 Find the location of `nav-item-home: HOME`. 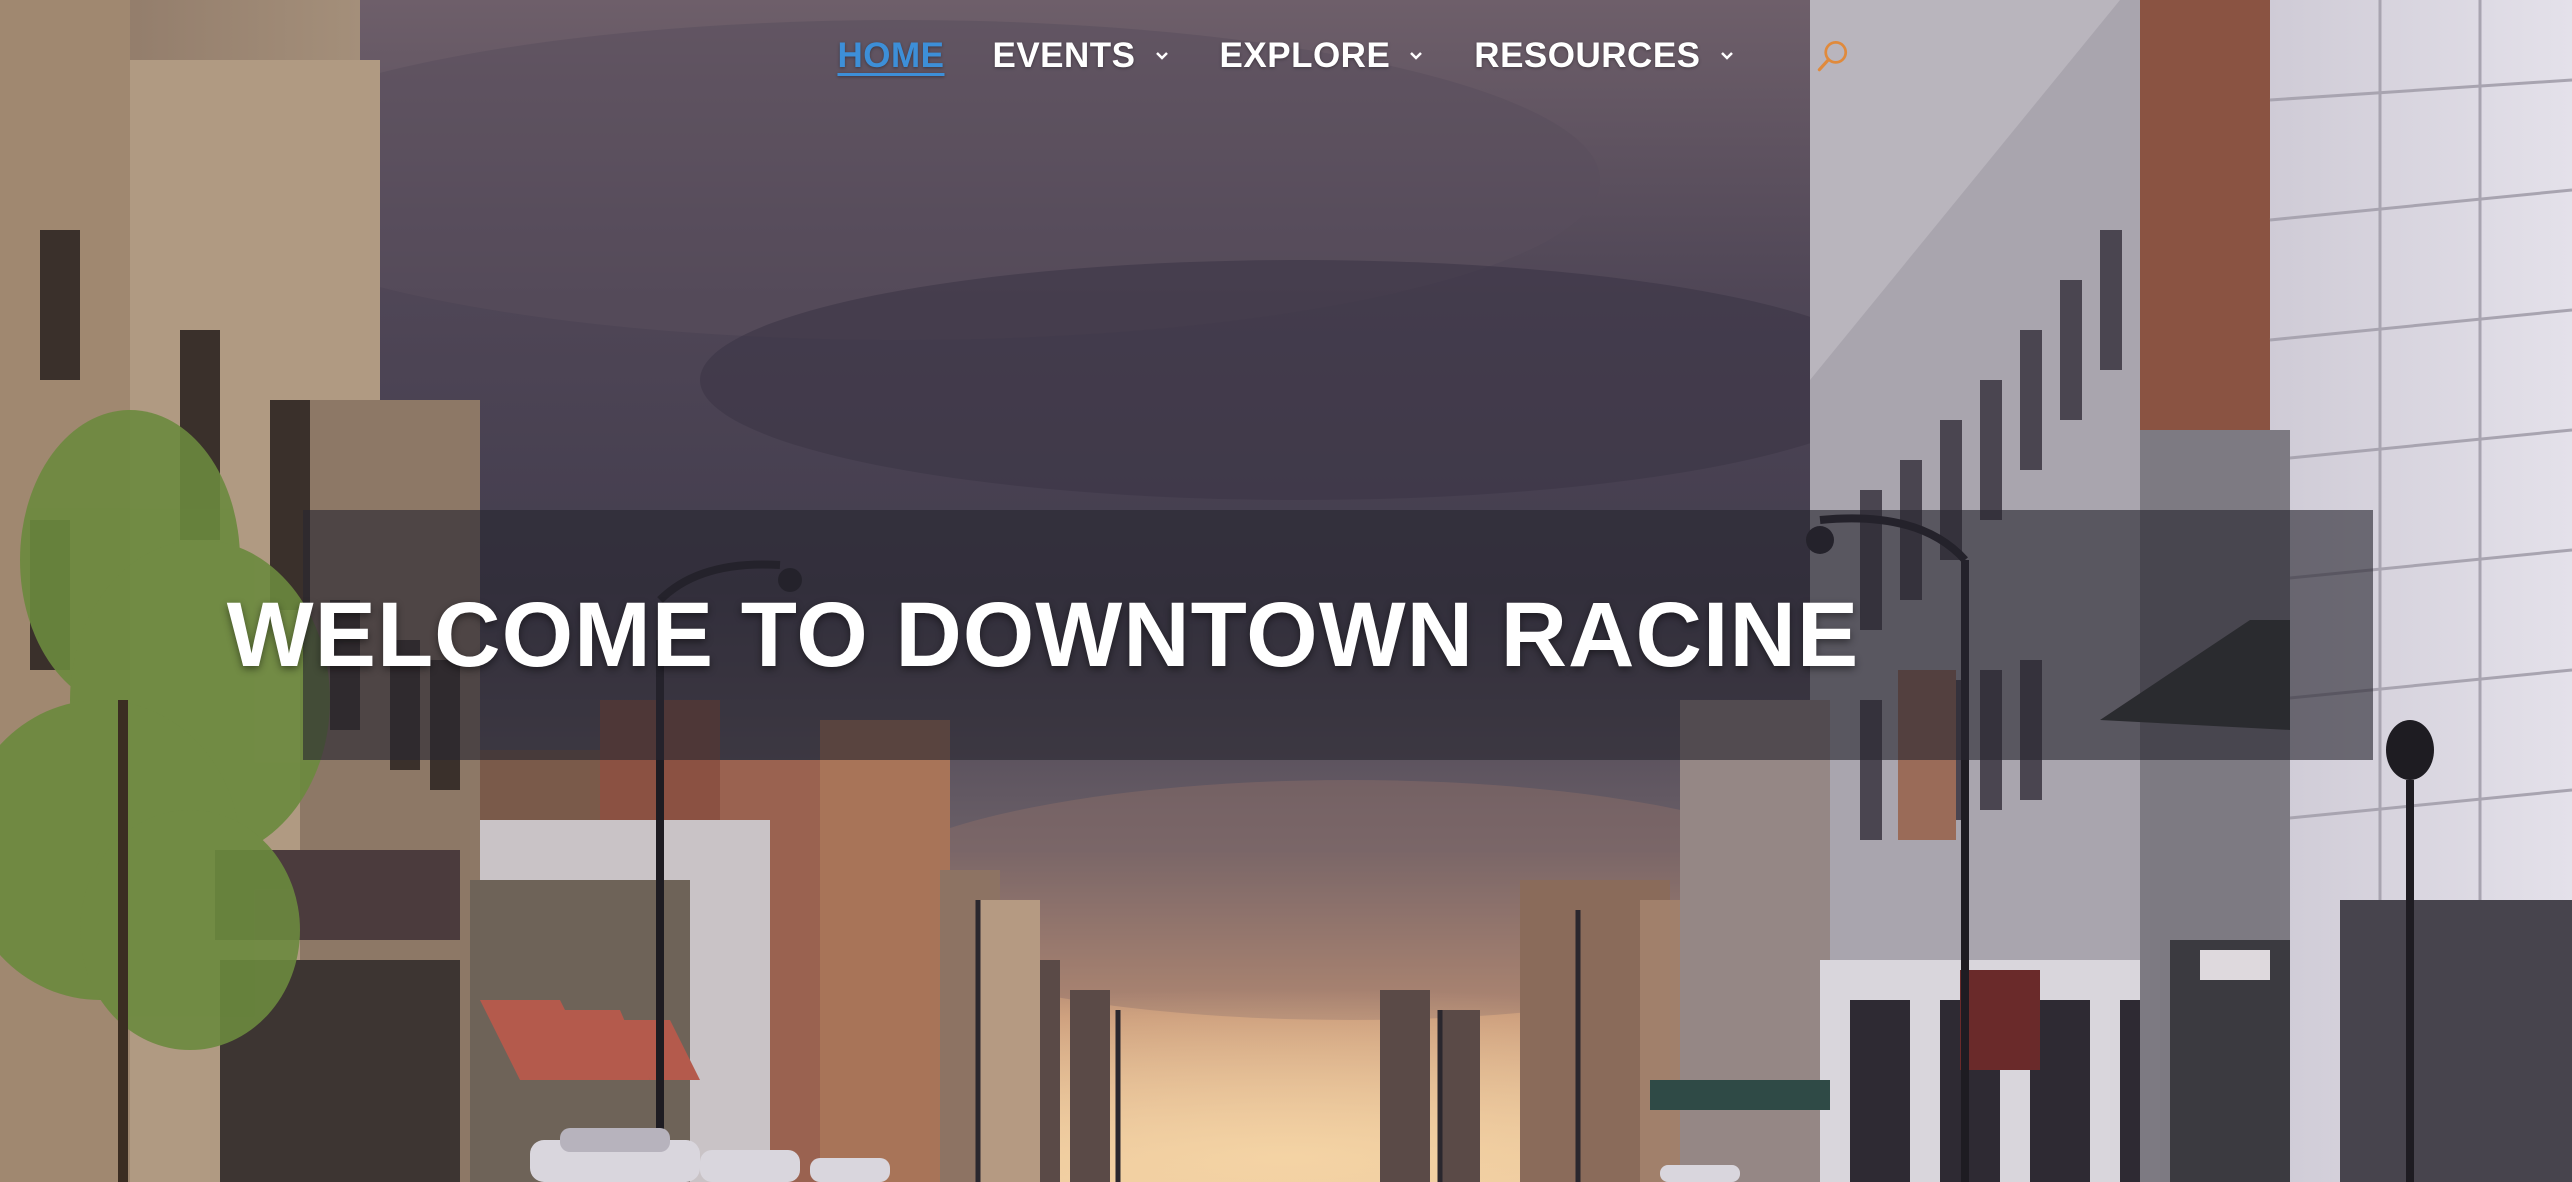

nav-item-home: HOME is located at coordinates (890, 56).